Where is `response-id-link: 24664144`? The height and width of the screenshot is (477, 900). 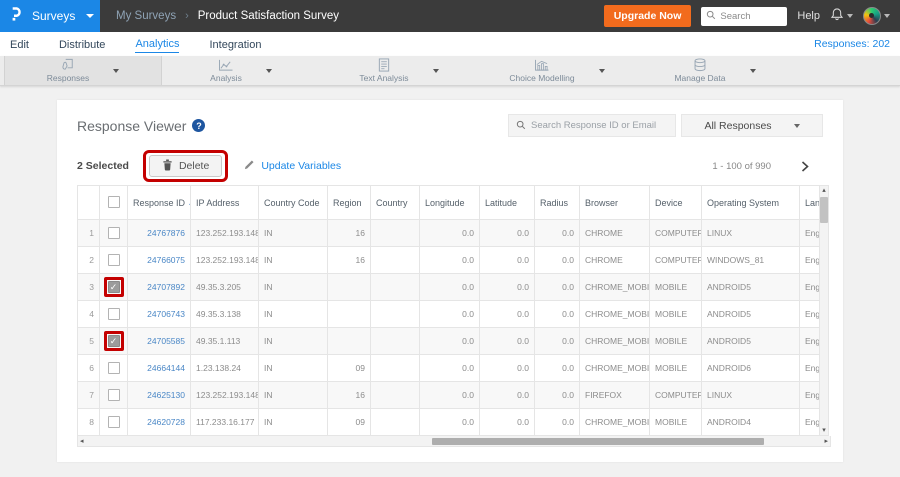 response-id-link: 24664144 is located at coordinates (159, 368).